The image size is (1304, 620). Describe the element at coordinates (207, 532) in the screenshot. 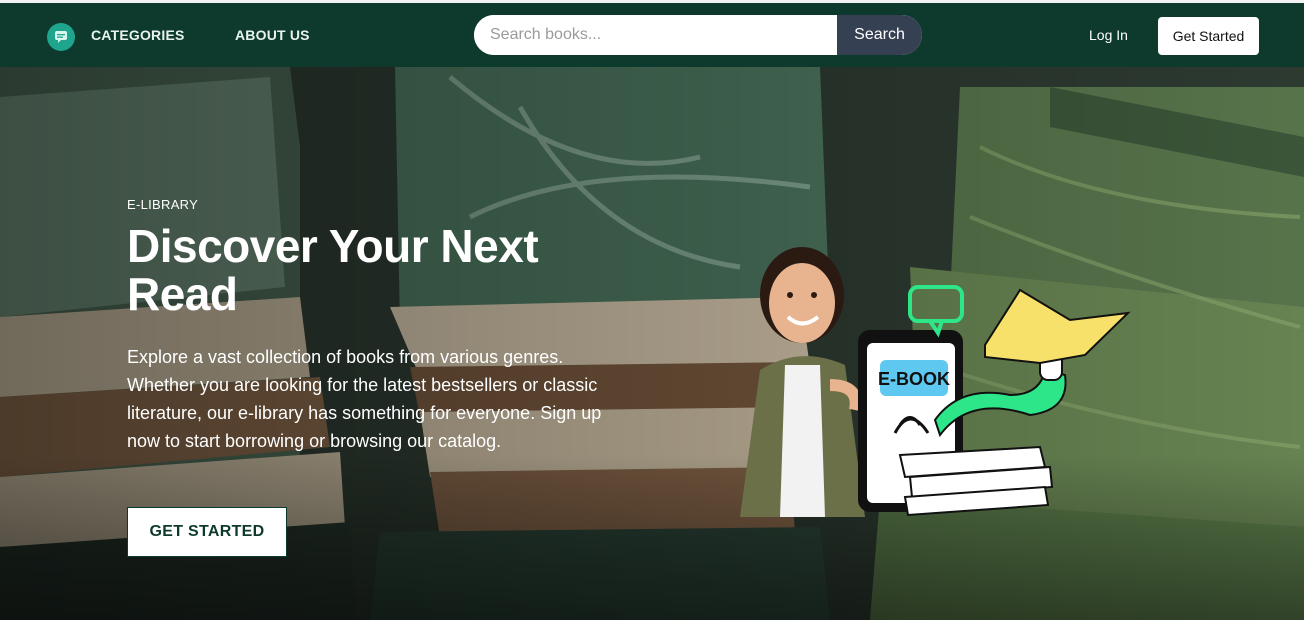

I see `hero-get-started-button: GET STARTED` at that location.